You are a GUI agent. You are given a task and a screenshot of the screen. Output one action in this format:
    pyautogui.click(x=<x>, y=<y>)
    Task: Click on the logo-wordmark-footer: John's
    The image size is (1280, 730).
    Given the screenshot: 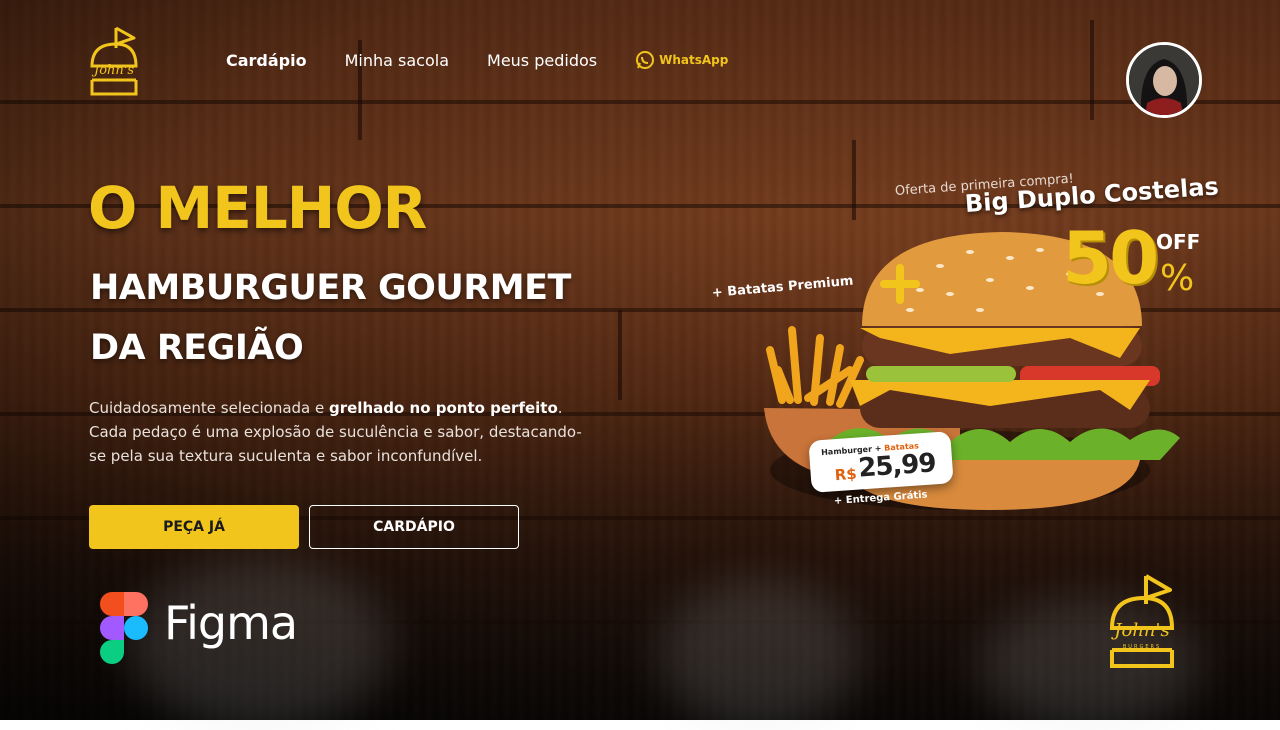 What is the action you would take?
    pyautogui.click(x=1139, y=630)
    